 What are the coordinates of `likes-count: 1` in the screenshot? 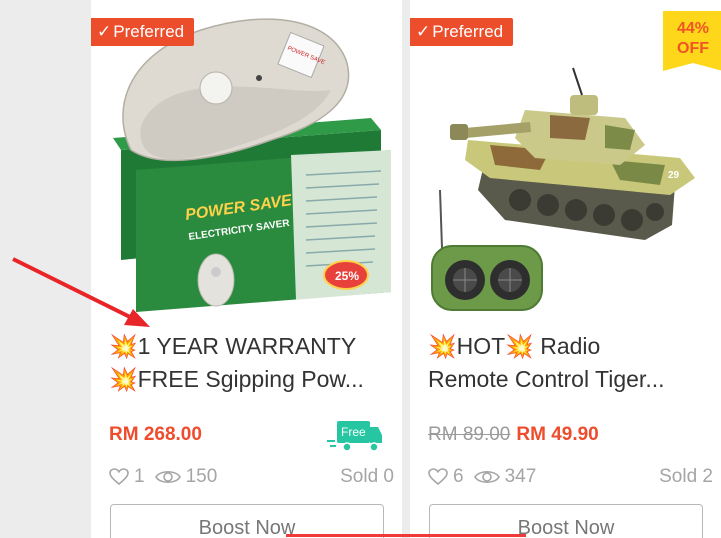 It's located at (139, 476).